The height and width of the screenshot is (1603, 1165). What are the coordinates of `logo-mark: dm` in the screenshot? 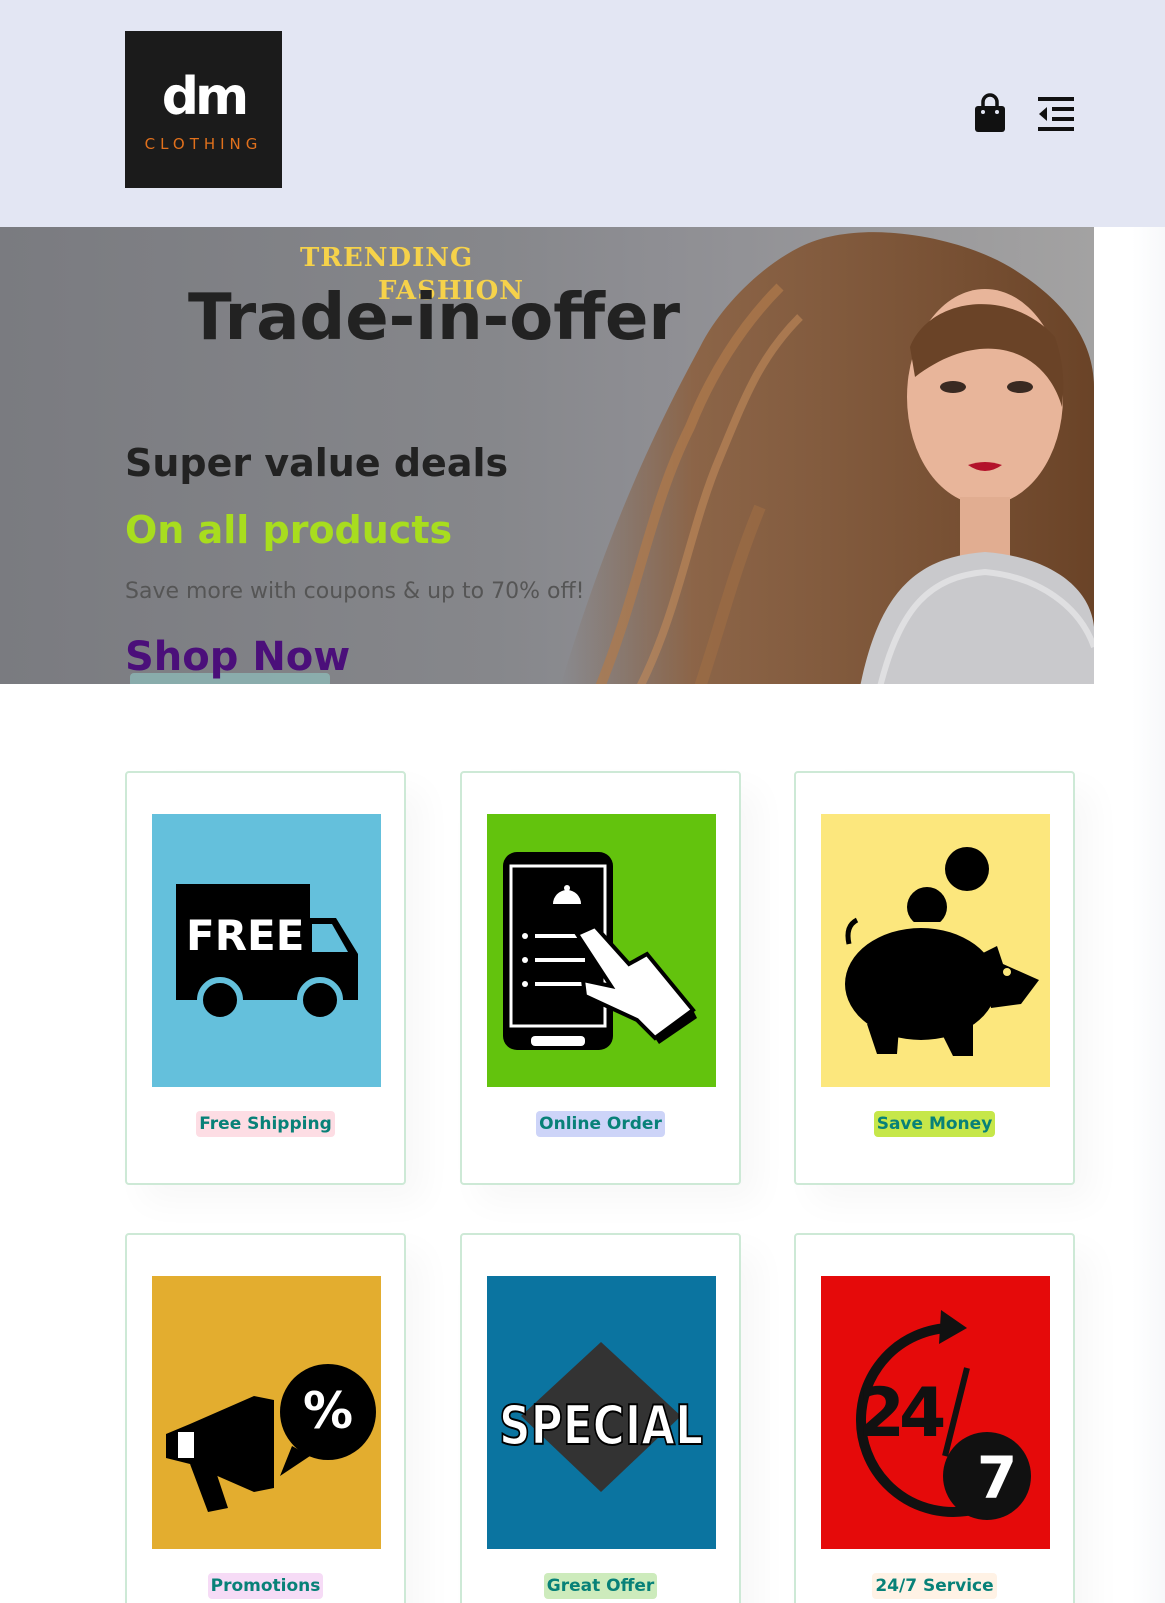 It's located at (205, 97).